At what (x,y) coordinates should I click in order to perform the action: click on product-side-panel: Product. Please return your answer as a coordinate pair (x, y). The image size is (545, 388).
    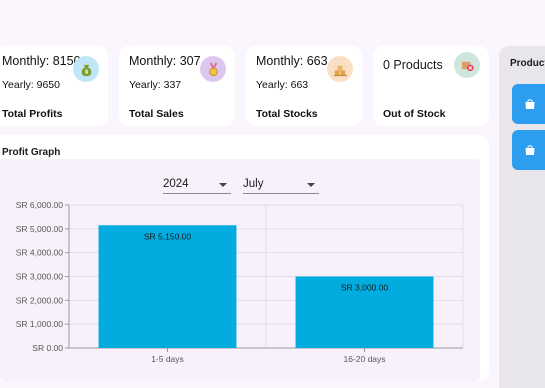
    Looking at the image, I should click on (522, 217).